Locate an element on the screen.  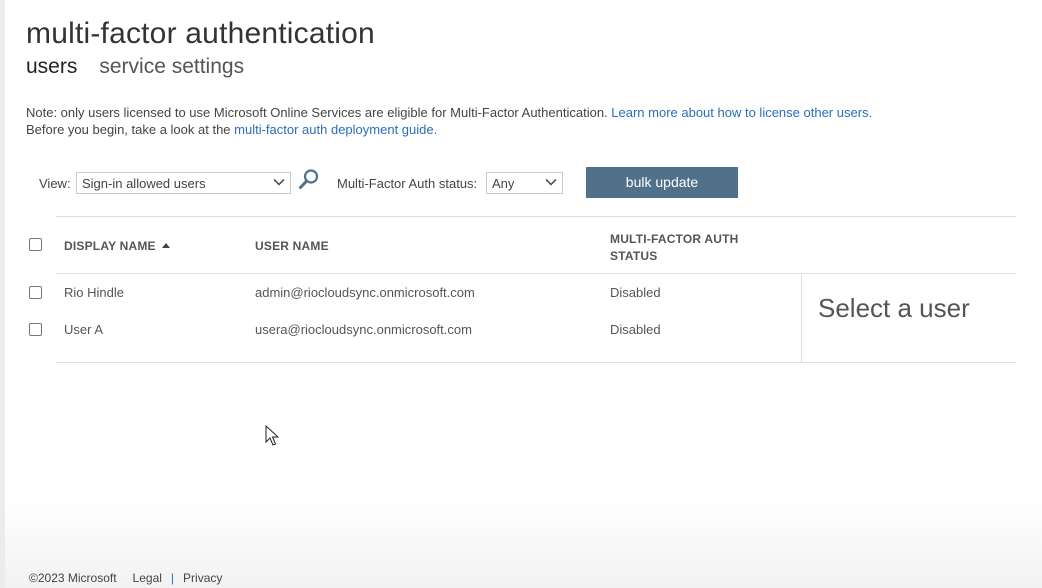
legal-link: Legal is located at coordinates (147, 578).